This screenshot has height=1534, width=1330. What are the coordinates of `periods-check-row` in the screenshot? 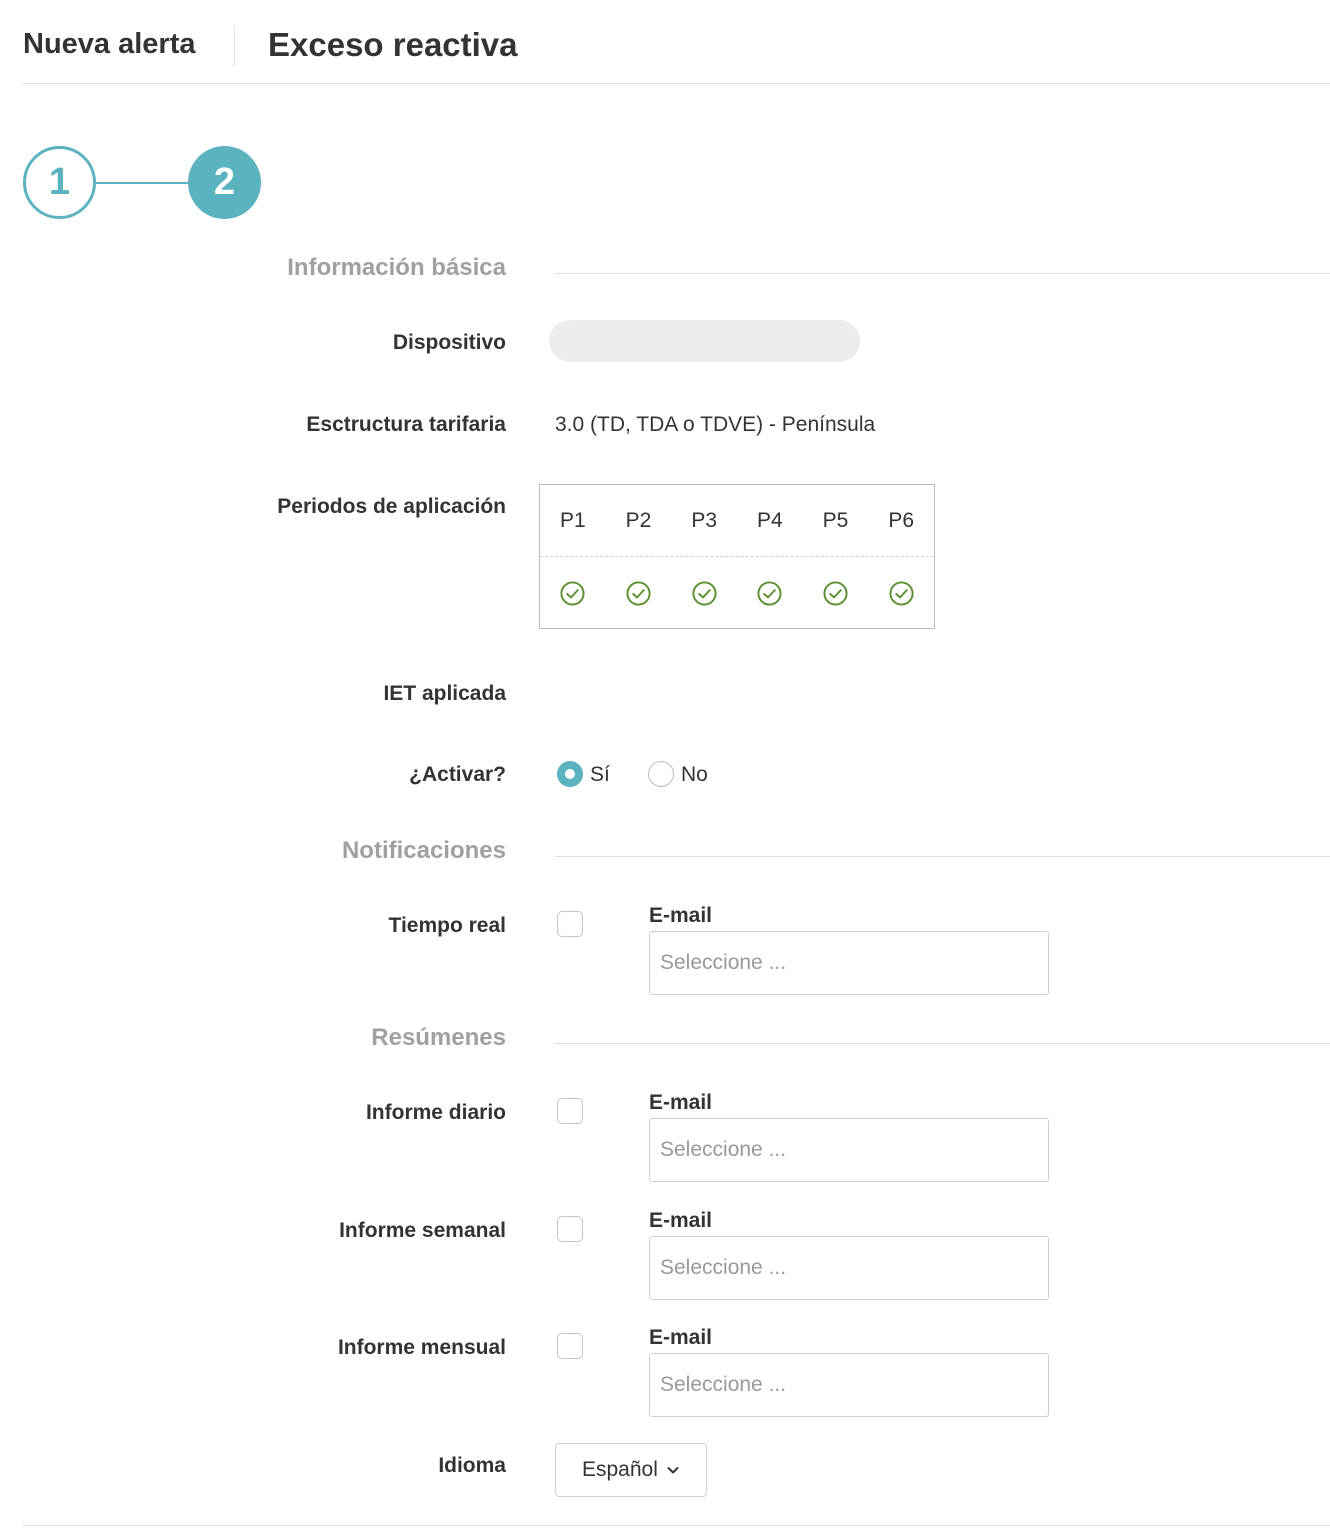 It's located at (737, 593).